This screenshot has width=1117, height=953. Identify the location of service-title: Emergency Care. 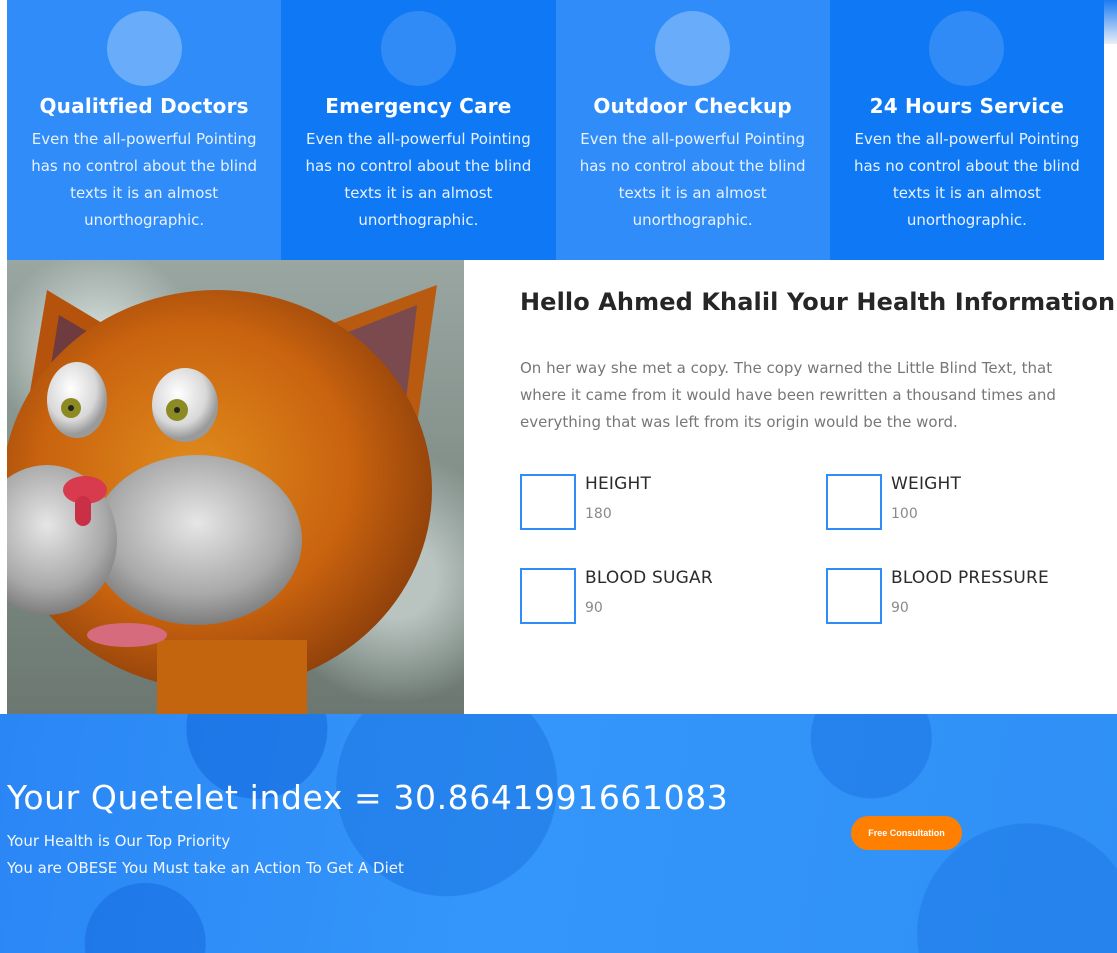
(418, 106).